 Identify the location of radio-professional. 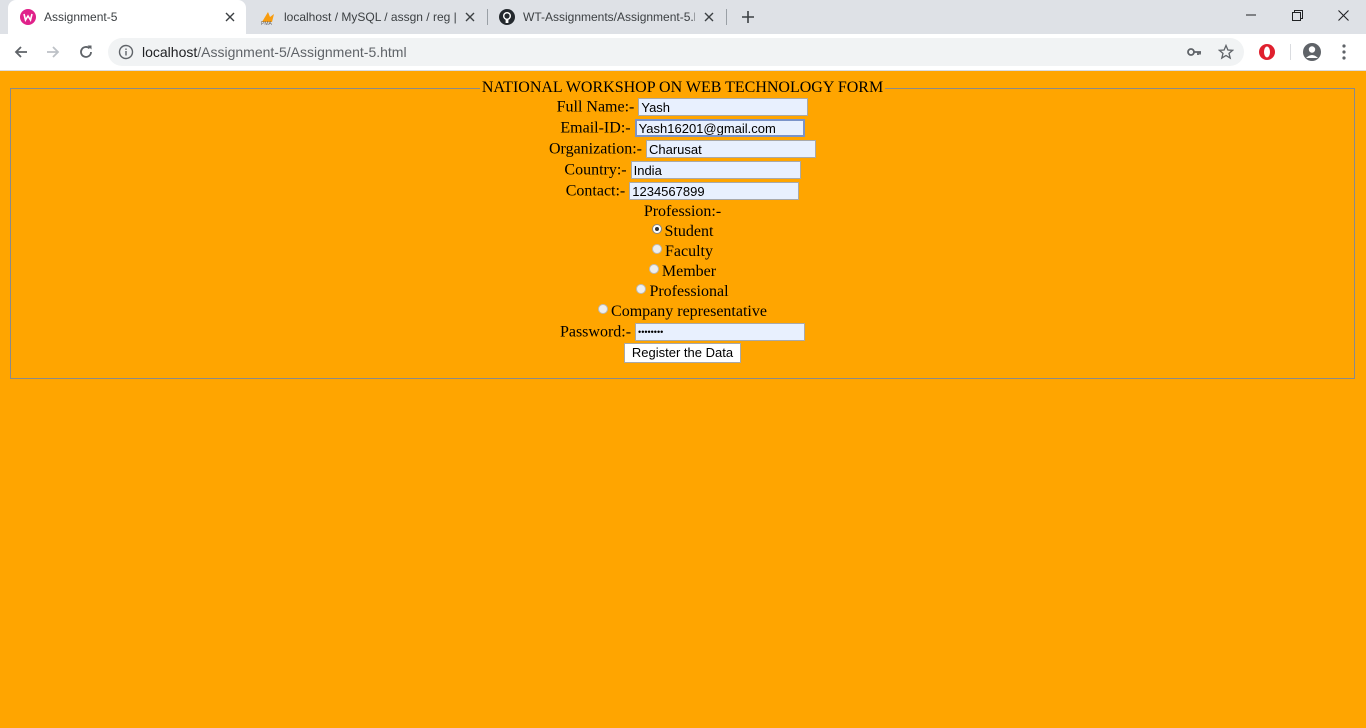
(641, 289).